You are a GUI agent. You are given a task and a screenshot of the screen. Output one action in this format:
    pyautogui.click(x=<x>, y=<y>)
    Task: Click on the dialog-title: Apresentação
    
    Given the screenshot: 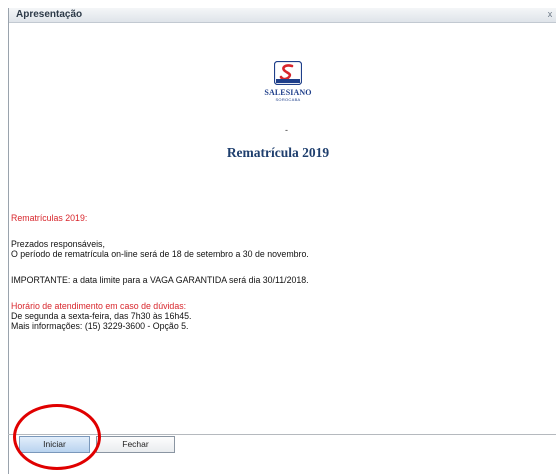 What is the action you would take?
    pyautogui.click(x=49, y=14)
    